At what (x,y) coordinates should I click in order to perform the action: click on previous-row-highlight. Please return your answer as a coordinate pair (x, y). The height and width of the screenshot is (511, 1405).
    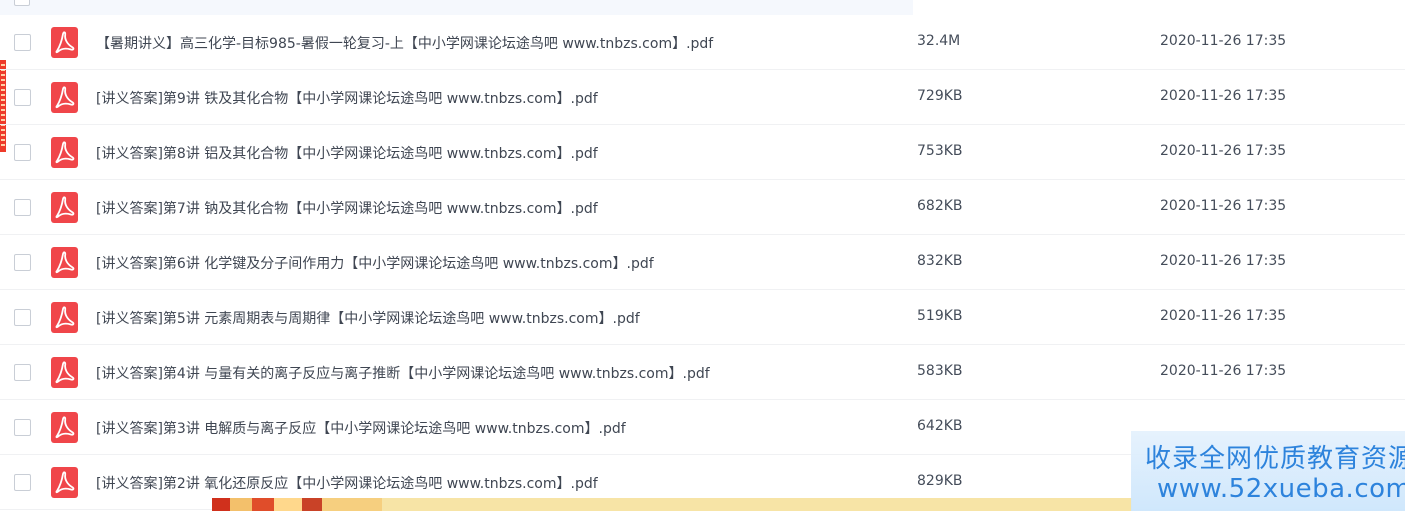
    Looking at the image, I should click on (456, 7).